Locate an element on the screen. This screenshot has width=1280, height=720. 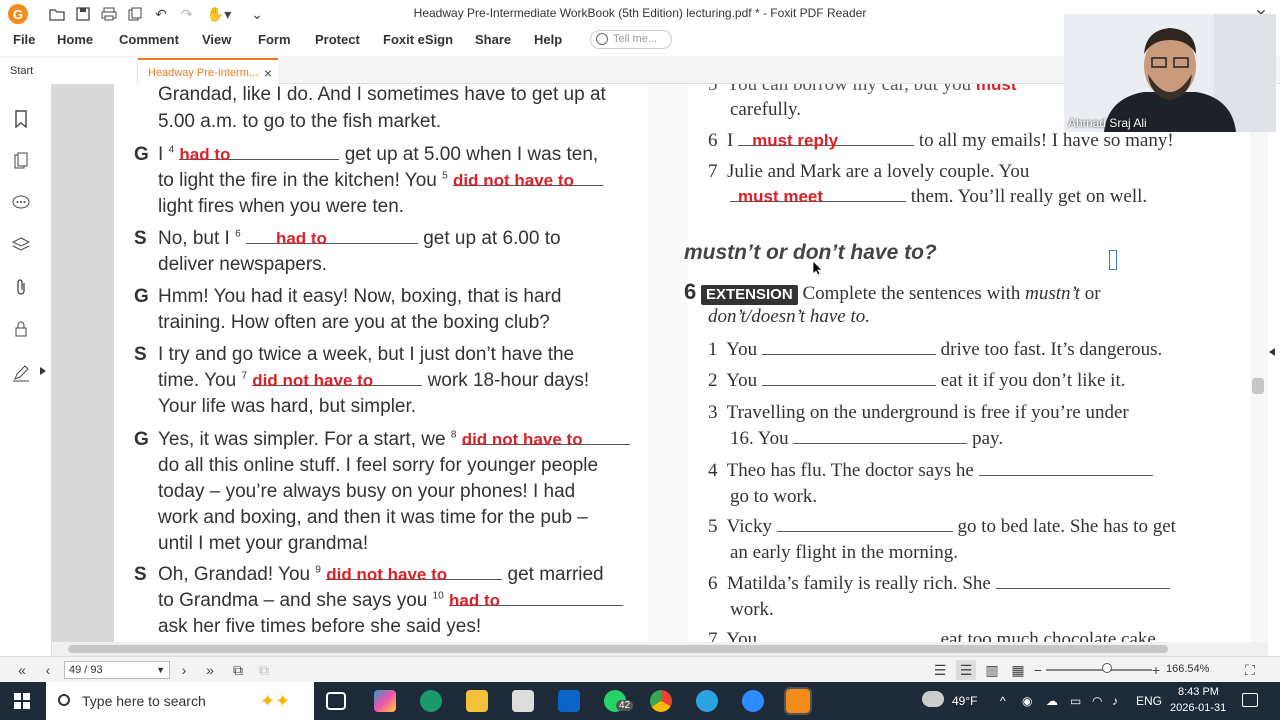
item-number: 2 is located at coordinates (713, 380).